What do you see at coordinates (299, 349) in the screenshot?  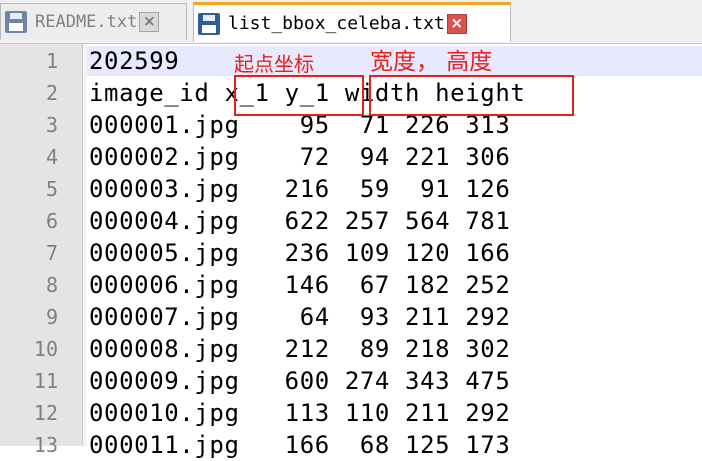 I see `line-text: 000008.jpg 212 89 218 302` at bounding box center [299, 349].